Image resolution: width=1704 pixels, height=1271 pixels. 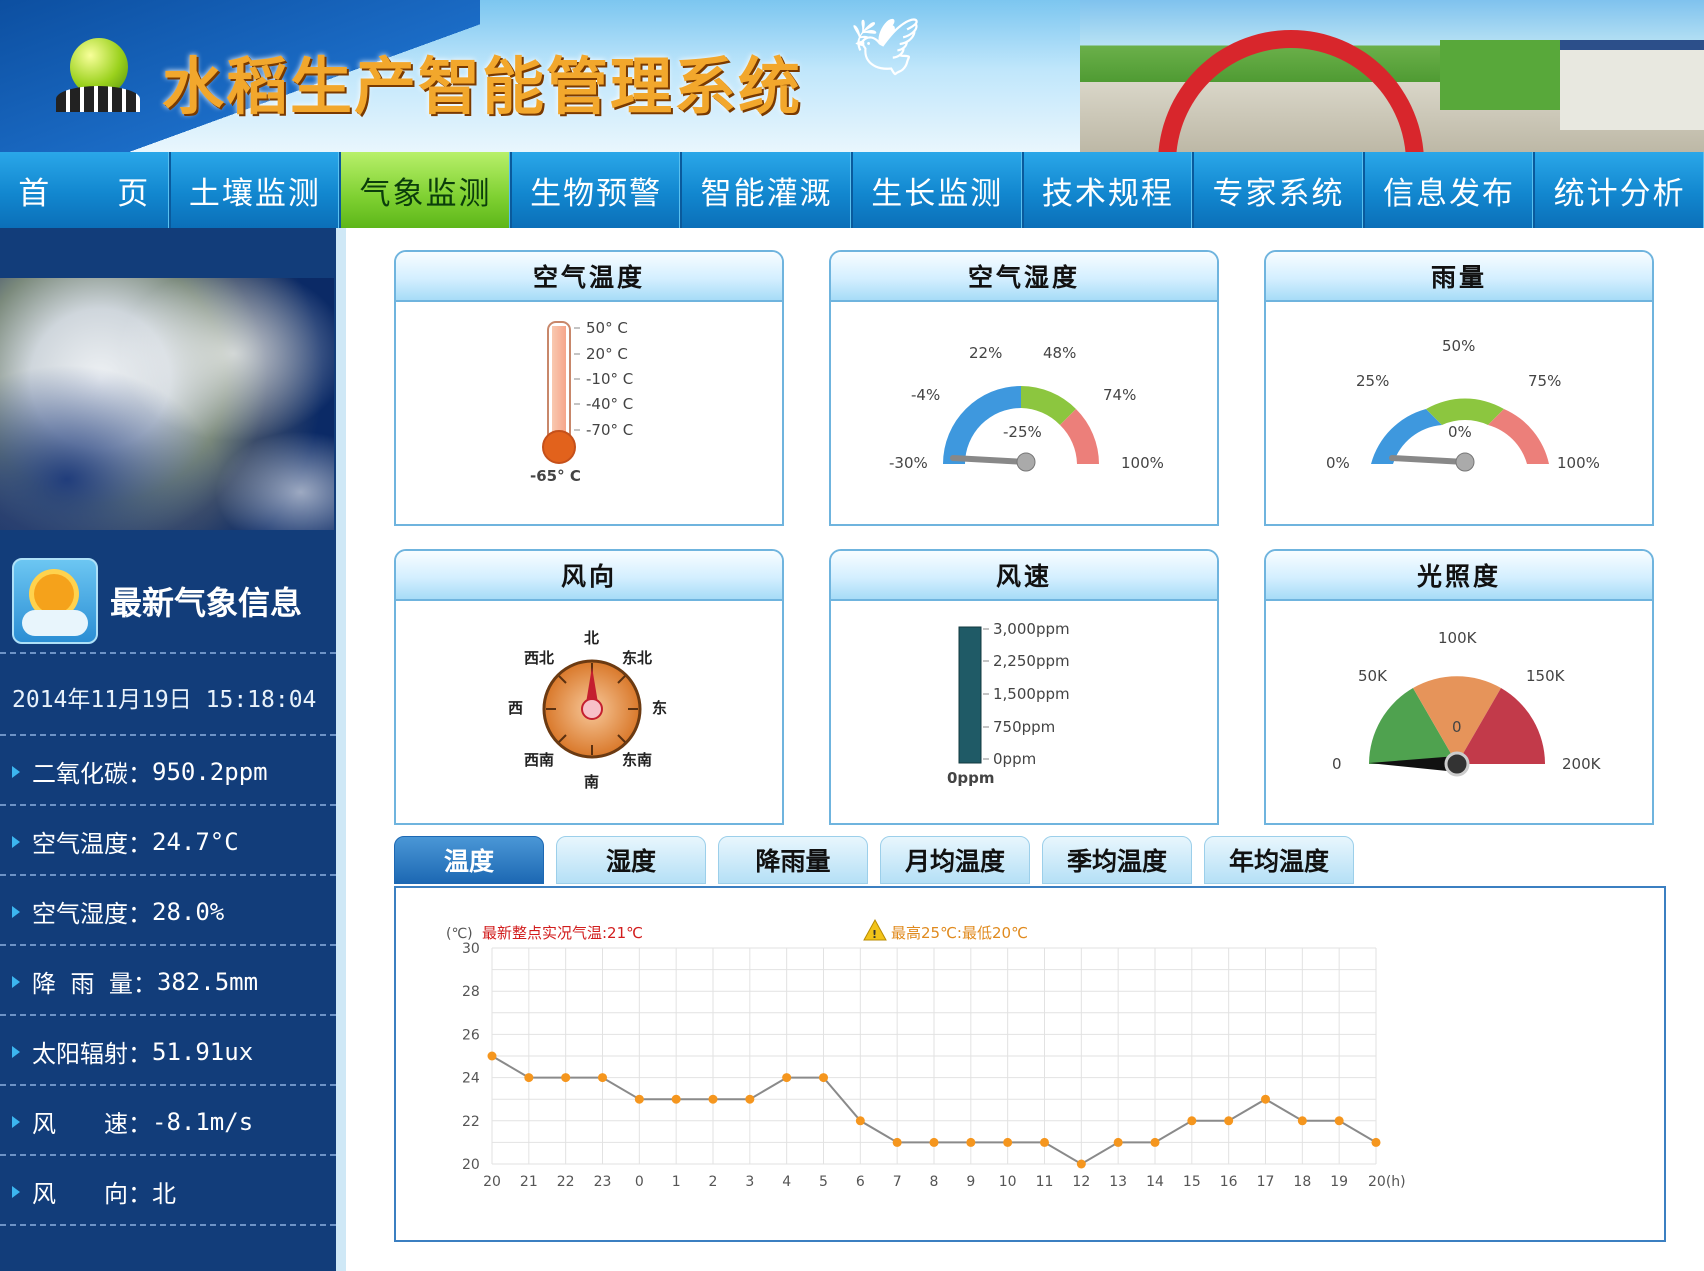 I want to click on x-tick-label: 21, so click(x=529, y=1182).